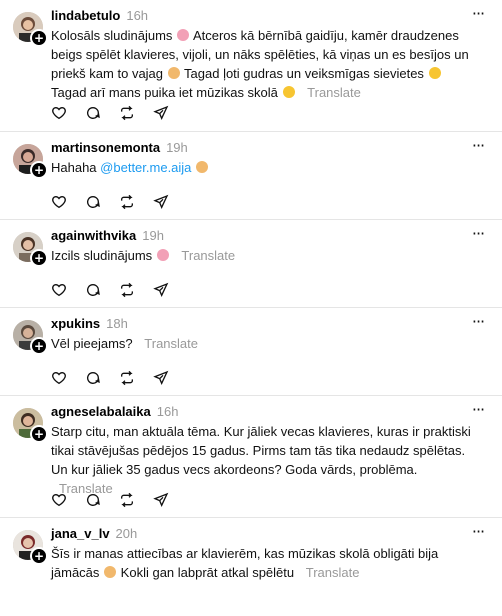  I want to click on post-header: lindabetulo 16h, so click(99, 15).